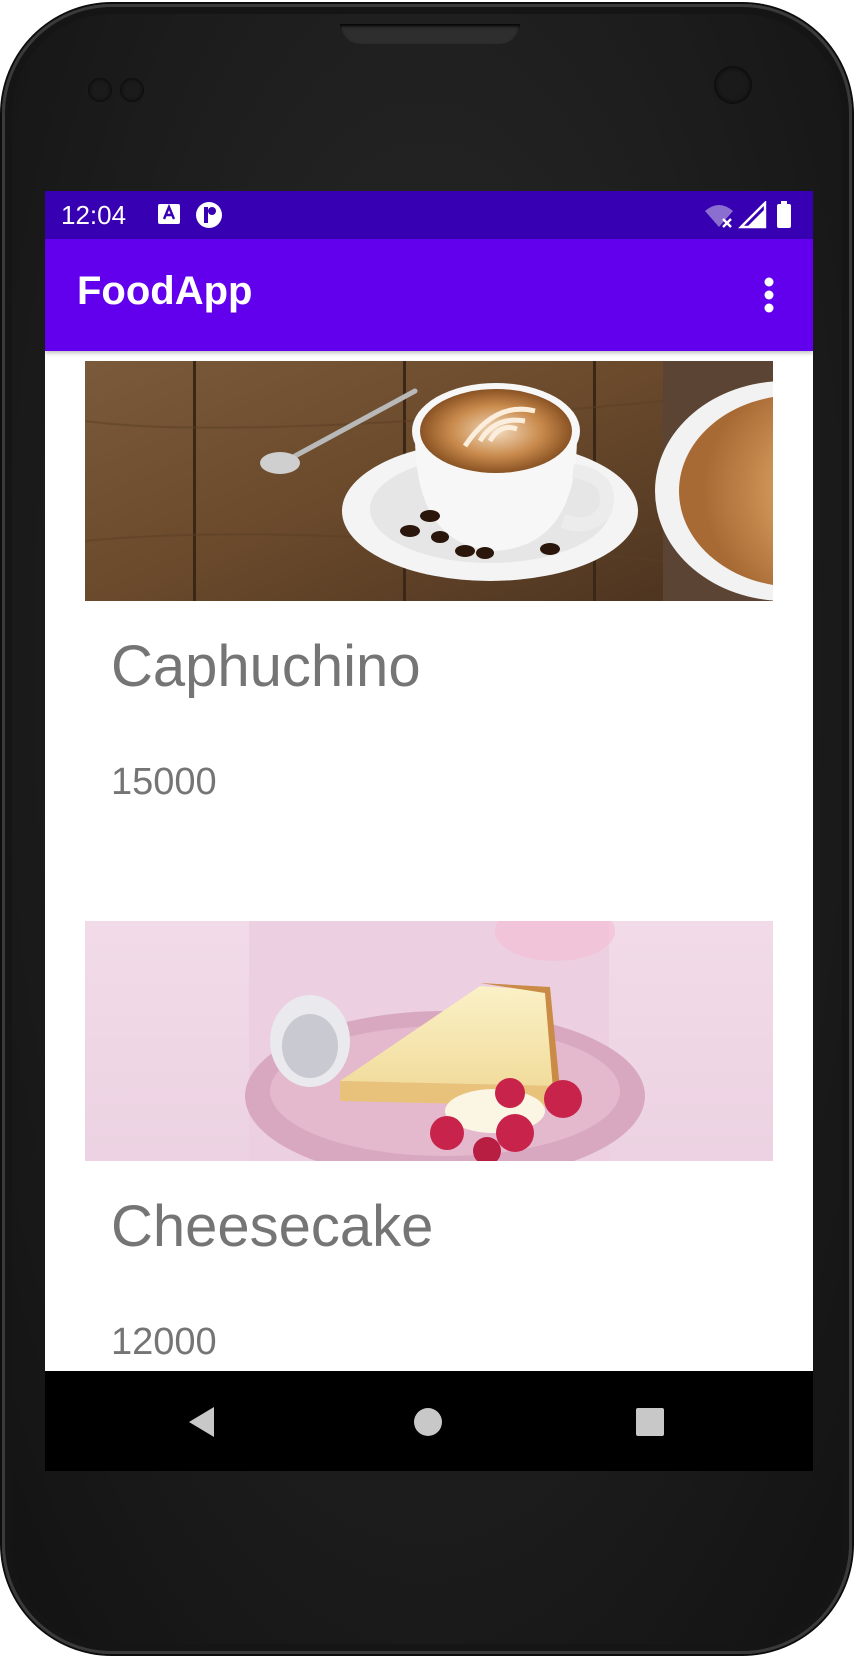 The image size is (856, 1659). What do you see at coordinates (164, 782) in the screenshot?
I see `item-price: 15000` at bounding box center [164, 782].